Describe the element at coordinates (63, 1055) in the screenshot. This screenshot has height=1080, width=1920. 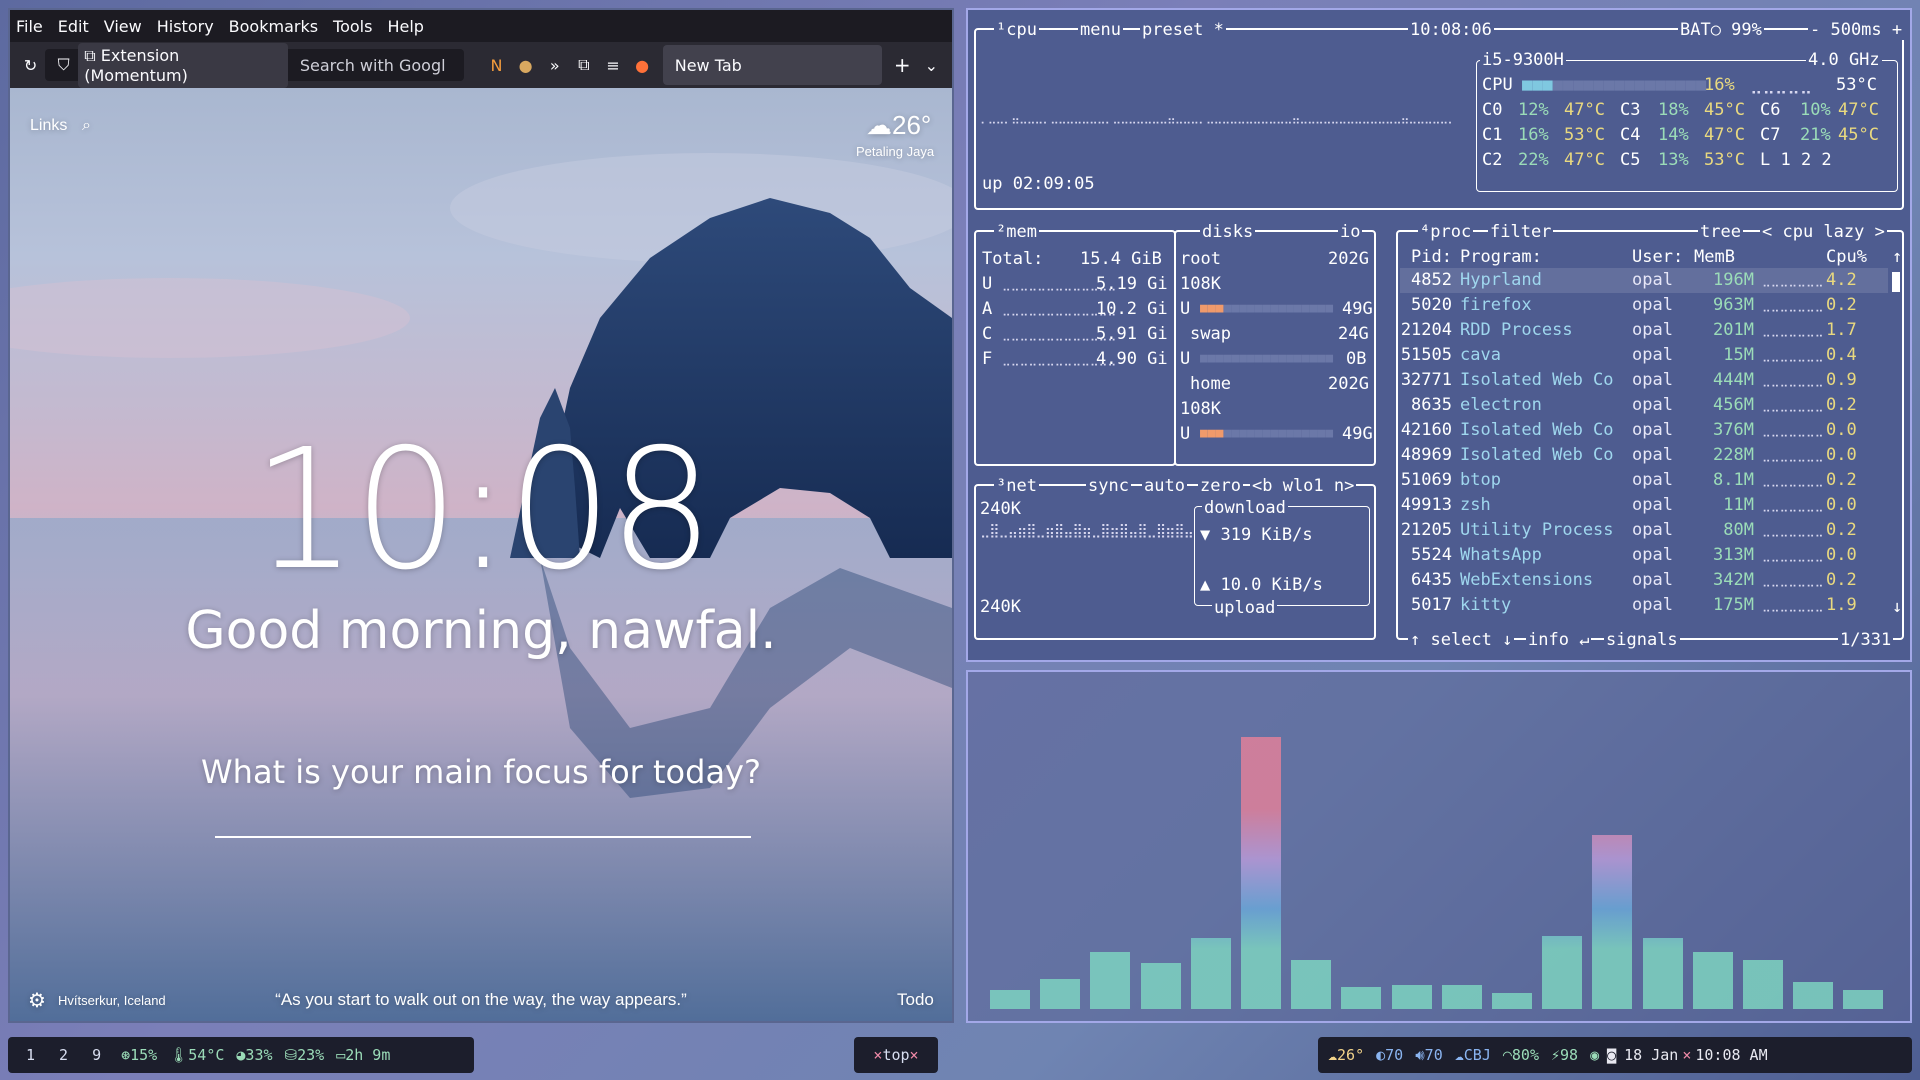
I see `workspace-2: 2` at that location.